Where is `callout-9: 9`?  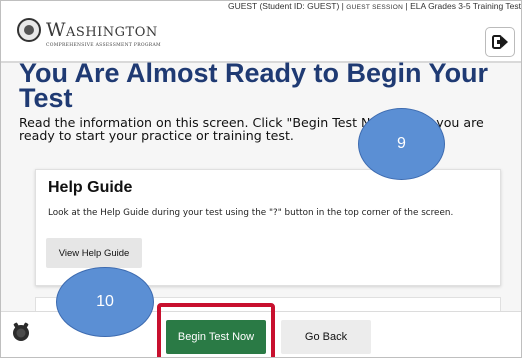
callout-9: 9 is located at coordinates (401, 144).